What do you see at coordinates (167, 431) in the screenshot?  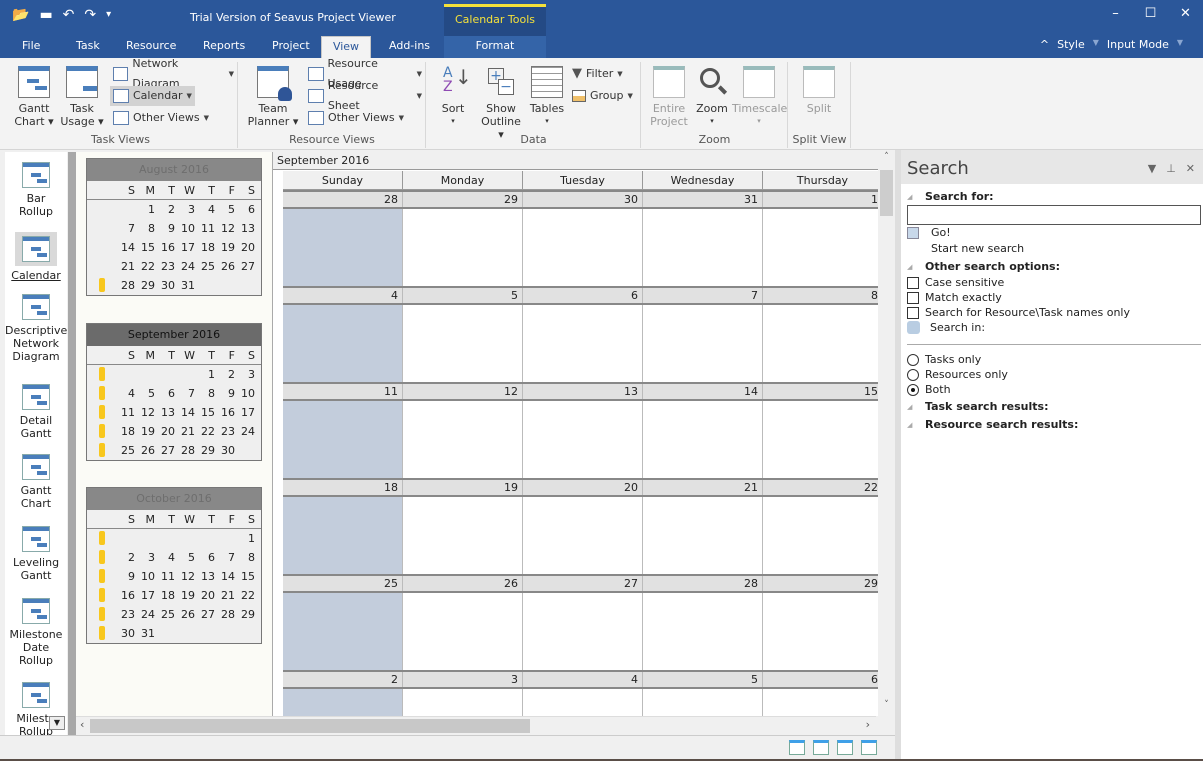 I see `mini-calendar-day: 20` at bounding box center [167, 431].